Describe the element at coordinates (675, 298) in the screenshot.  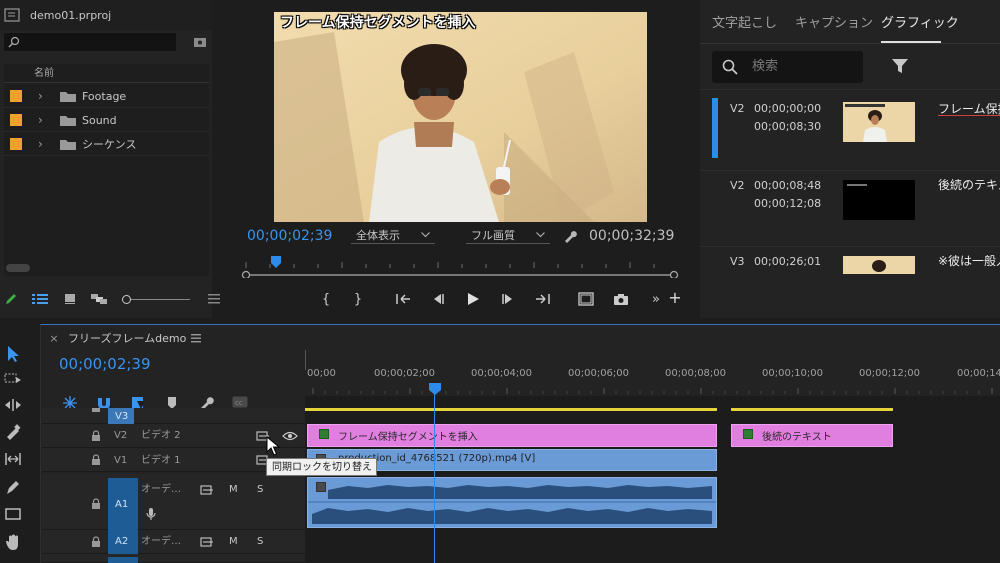
I see `add-button-icon: +` at that location.